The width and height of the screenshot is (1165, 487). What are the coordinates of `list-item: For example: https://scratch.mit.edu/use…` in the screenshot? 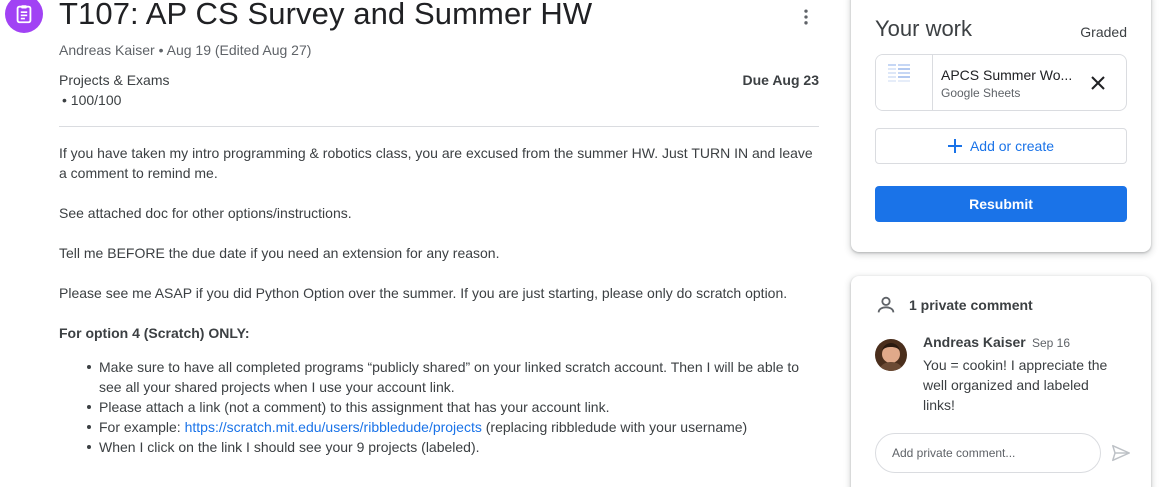 It's located at (453, 427).